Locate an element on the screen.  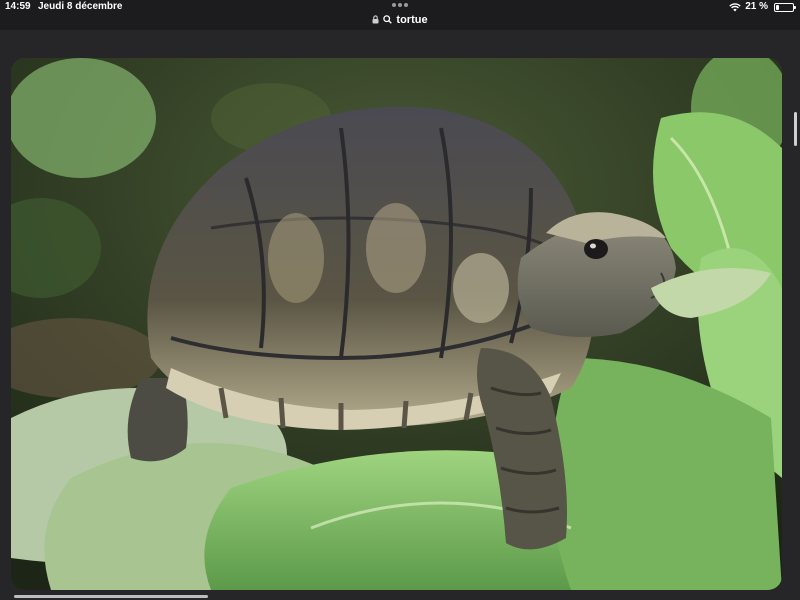
scroll-indicator is located at coordinates (795, 129).